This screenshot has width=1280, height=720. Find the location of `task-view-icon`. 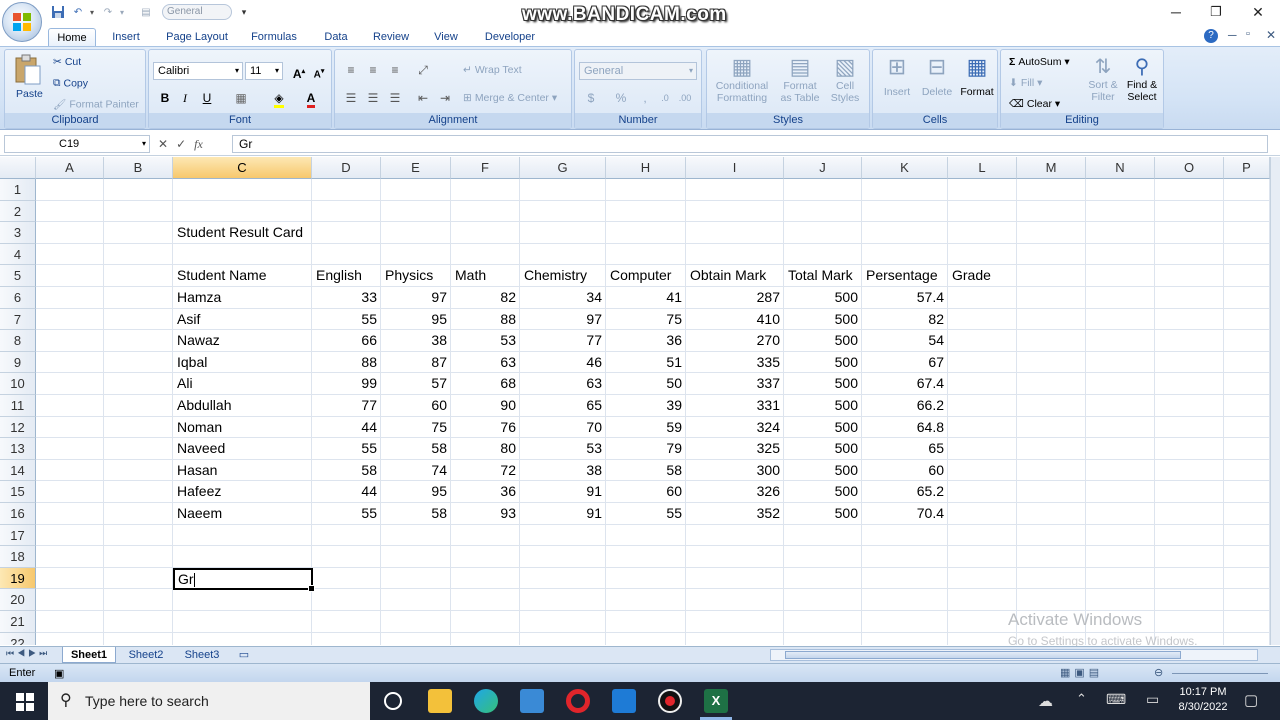

task-view-icon is located at coordinates (393, 701).